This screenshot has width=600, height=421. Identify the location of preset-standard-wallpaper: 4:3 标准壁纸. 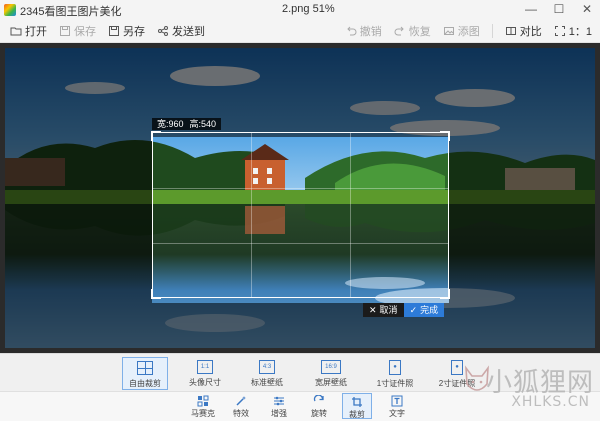
(267, 373).